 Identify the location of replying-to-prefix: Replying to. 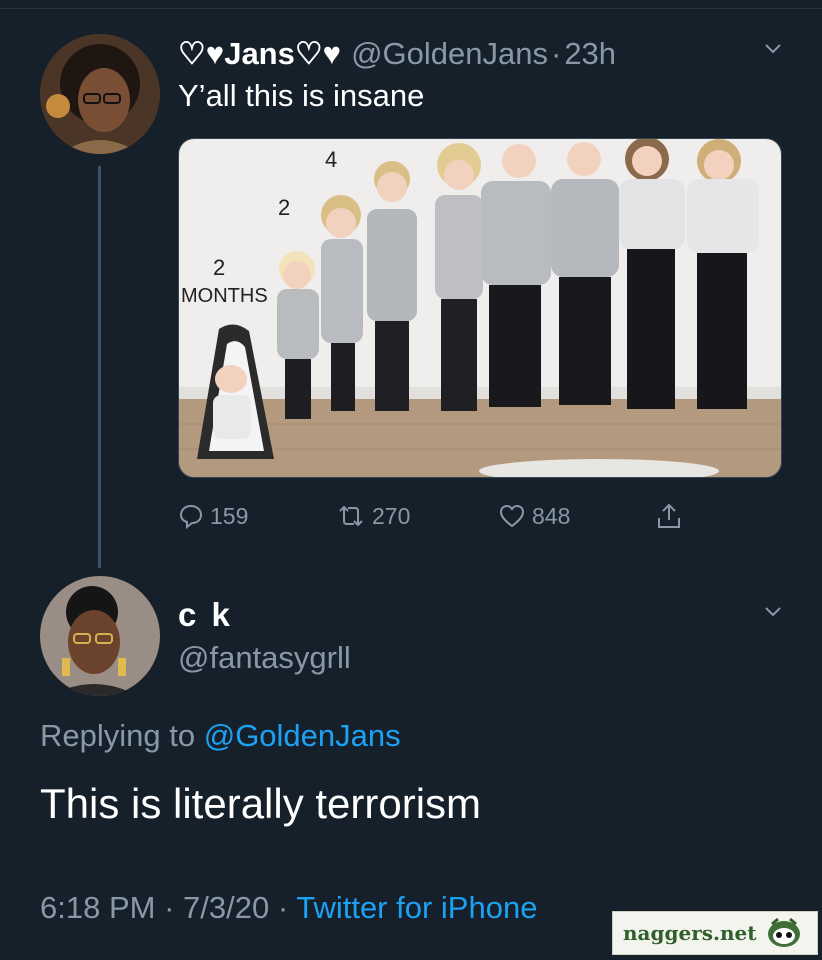
(122, 735).